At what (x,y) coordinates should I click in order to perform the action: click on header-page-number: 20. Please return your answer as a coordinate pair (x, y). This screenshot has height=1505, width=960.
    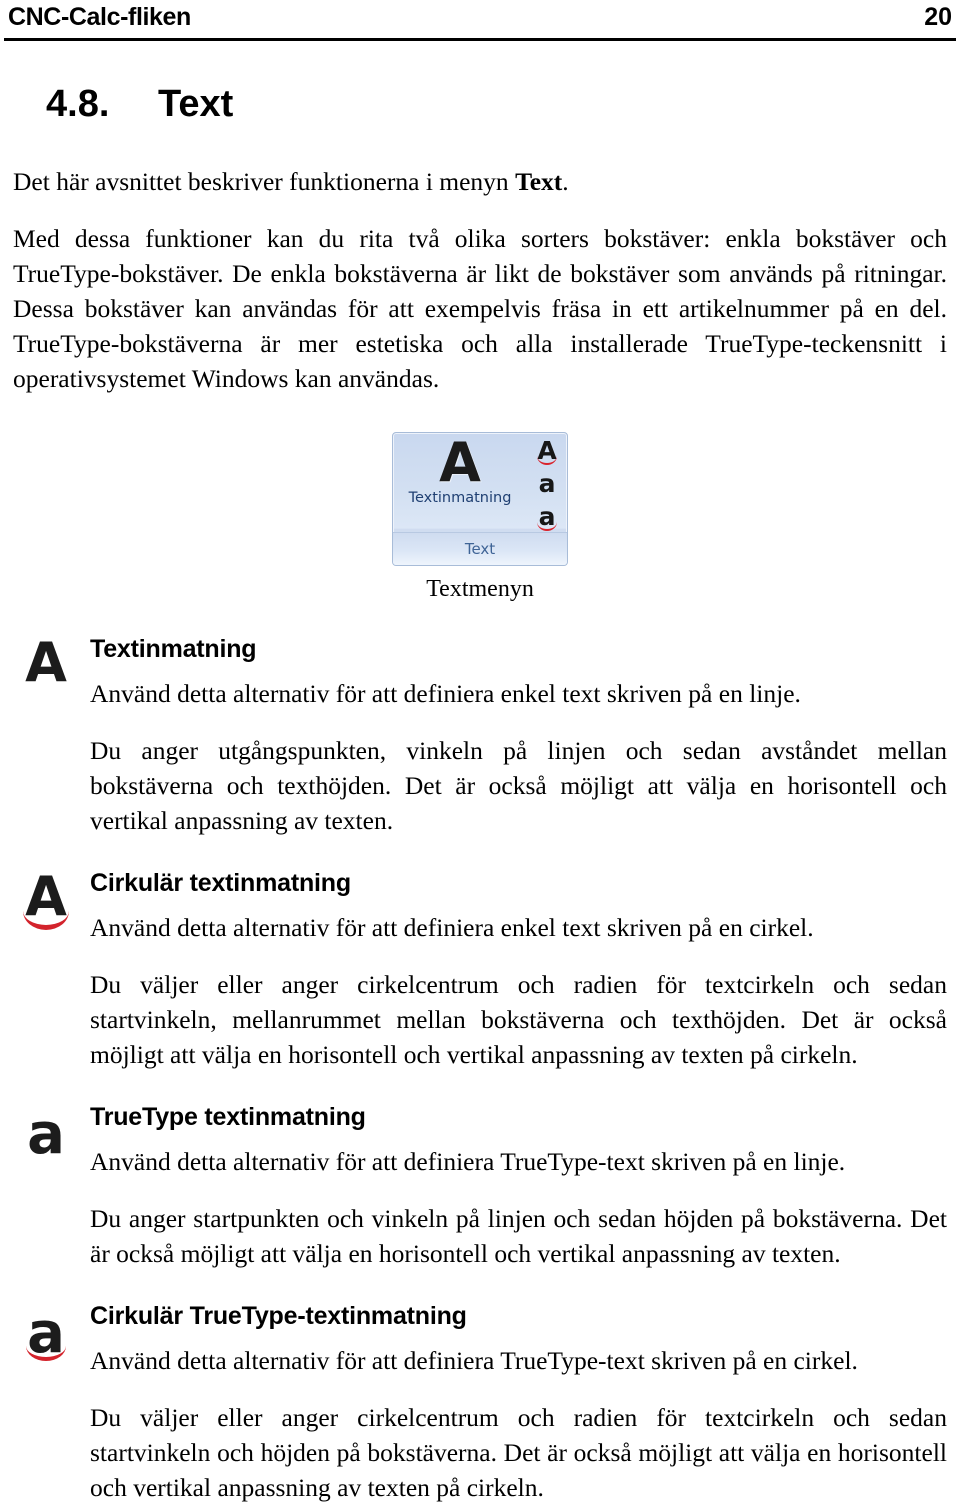
    Looking at the image, I should click on (938, 17).